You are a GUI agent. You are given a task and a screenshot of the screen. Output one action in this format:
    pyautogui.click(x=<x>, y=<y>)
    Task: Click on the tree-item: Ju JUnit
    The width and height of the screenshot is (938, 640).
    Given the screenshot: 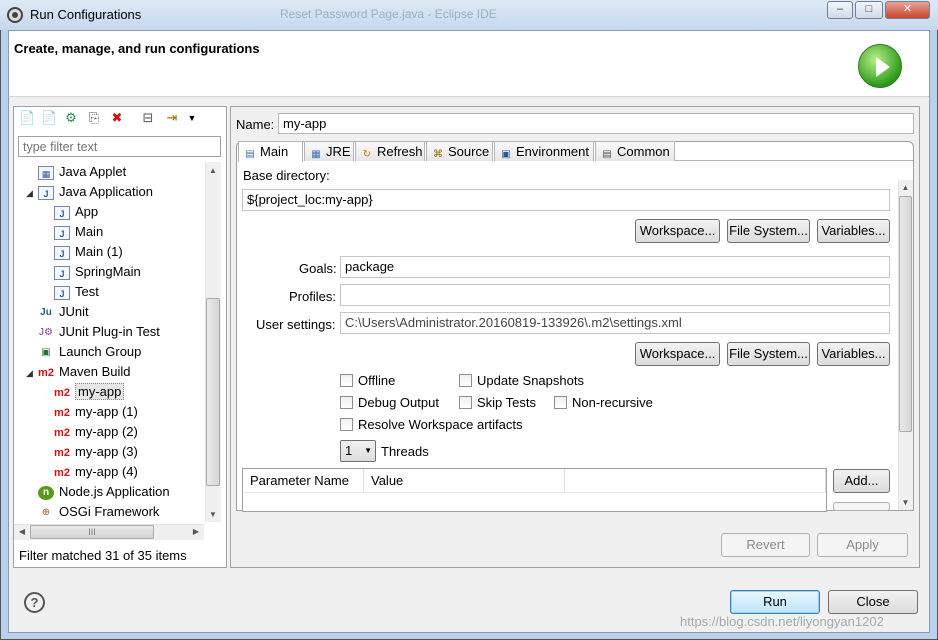 What is the action you would take?
    pyautogui.click(x=57, y=312)
    